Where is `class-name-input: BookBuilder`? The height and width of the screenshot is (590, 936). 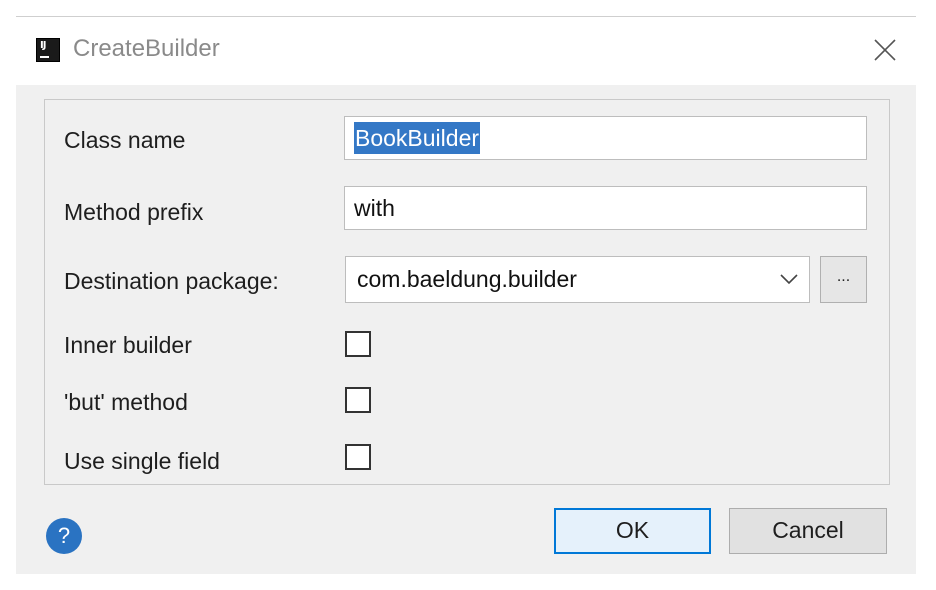 class-name-input: BookBuilder is located at coordinates (605, 138).